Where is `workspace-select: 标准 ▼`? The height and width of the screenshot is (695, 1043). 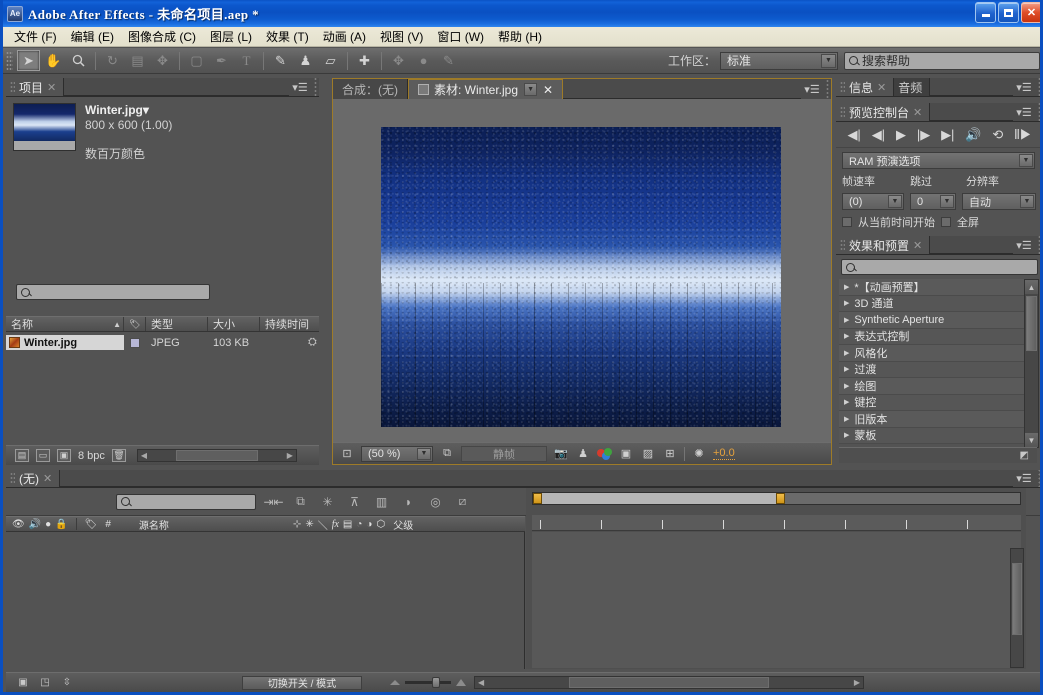 workspace-select: 标准 ▼ is located at coordinates (779, 60).